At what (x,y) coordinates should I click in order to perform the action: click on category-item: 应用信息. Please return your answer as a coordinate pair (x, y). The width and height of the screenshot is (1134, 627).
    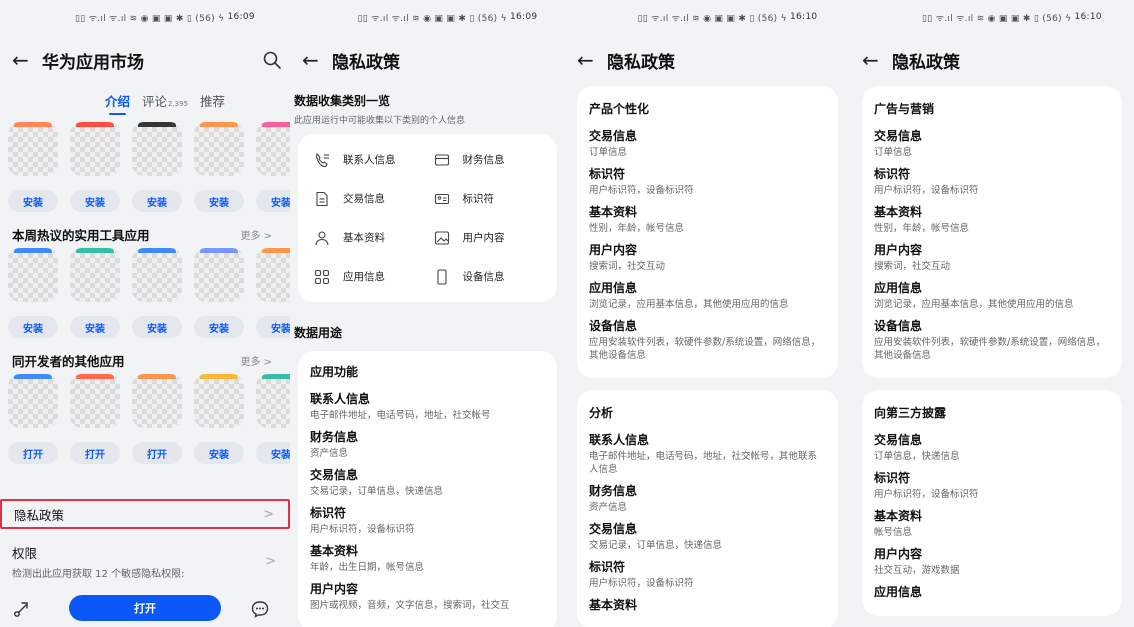
    Looking at the image, I should click on (368, 276).